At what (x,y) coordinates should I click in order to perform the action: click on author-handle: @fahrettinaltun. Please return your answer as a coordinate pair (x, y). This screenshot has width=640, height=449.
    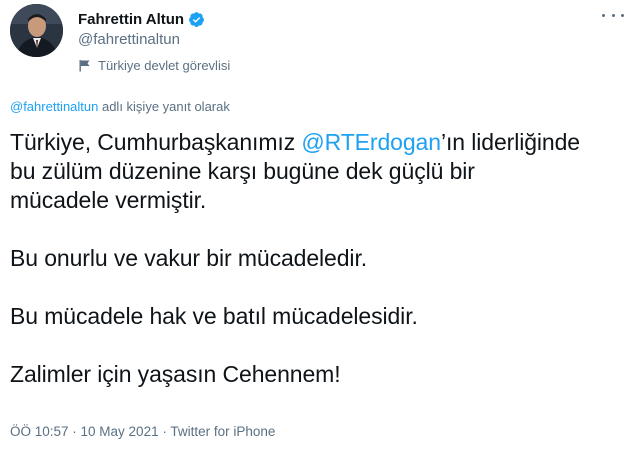
    Looking at the image, I should click on (154, 40).